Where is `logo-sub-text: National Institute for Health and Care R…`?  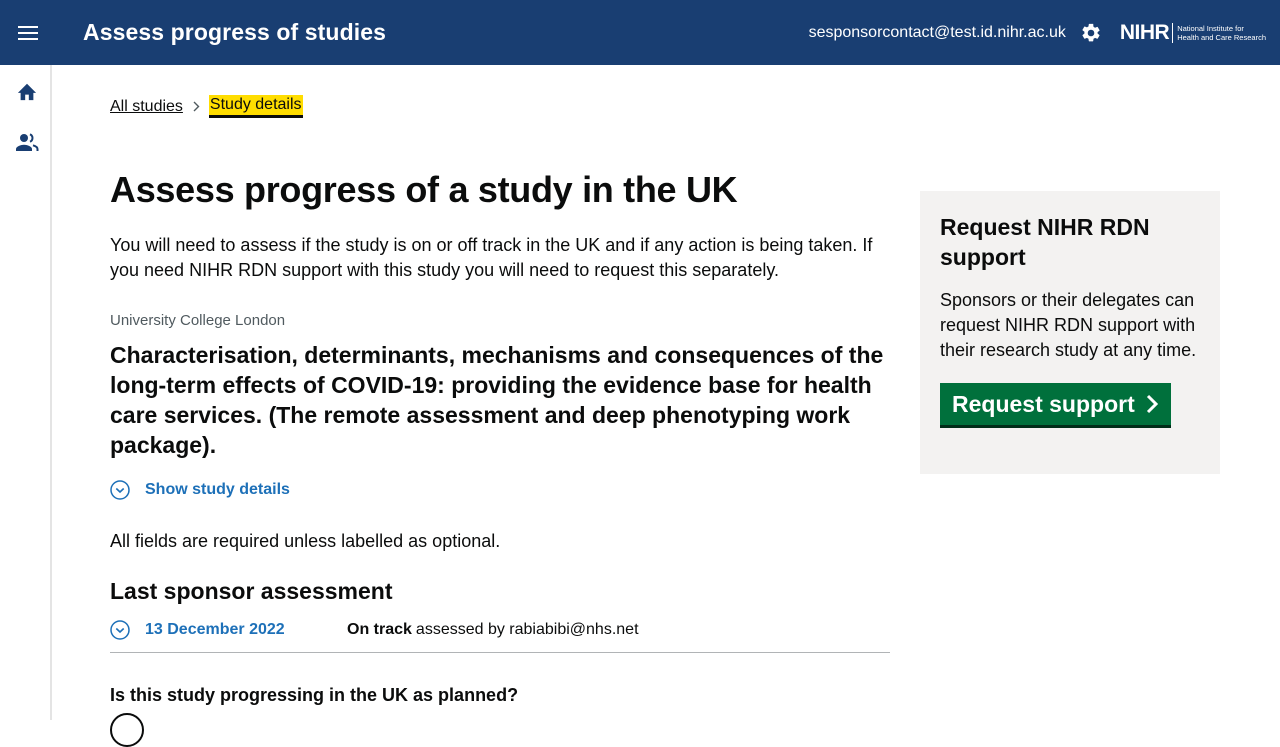
logo-sub-text: National Institute for Health and Care R… is located at coordinates (1221, 32).